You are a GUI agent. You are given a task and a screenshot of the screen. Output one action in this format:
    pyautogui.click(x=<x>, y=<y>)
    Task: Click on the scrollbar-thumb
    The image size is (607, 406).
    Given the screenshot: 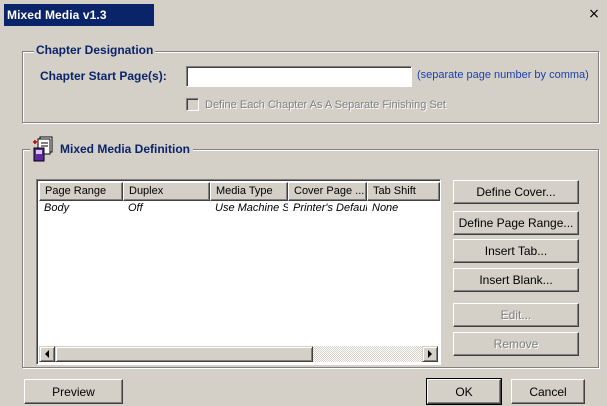 What is the action you would take?
    pyautogui.click(x=184, y=354)
    